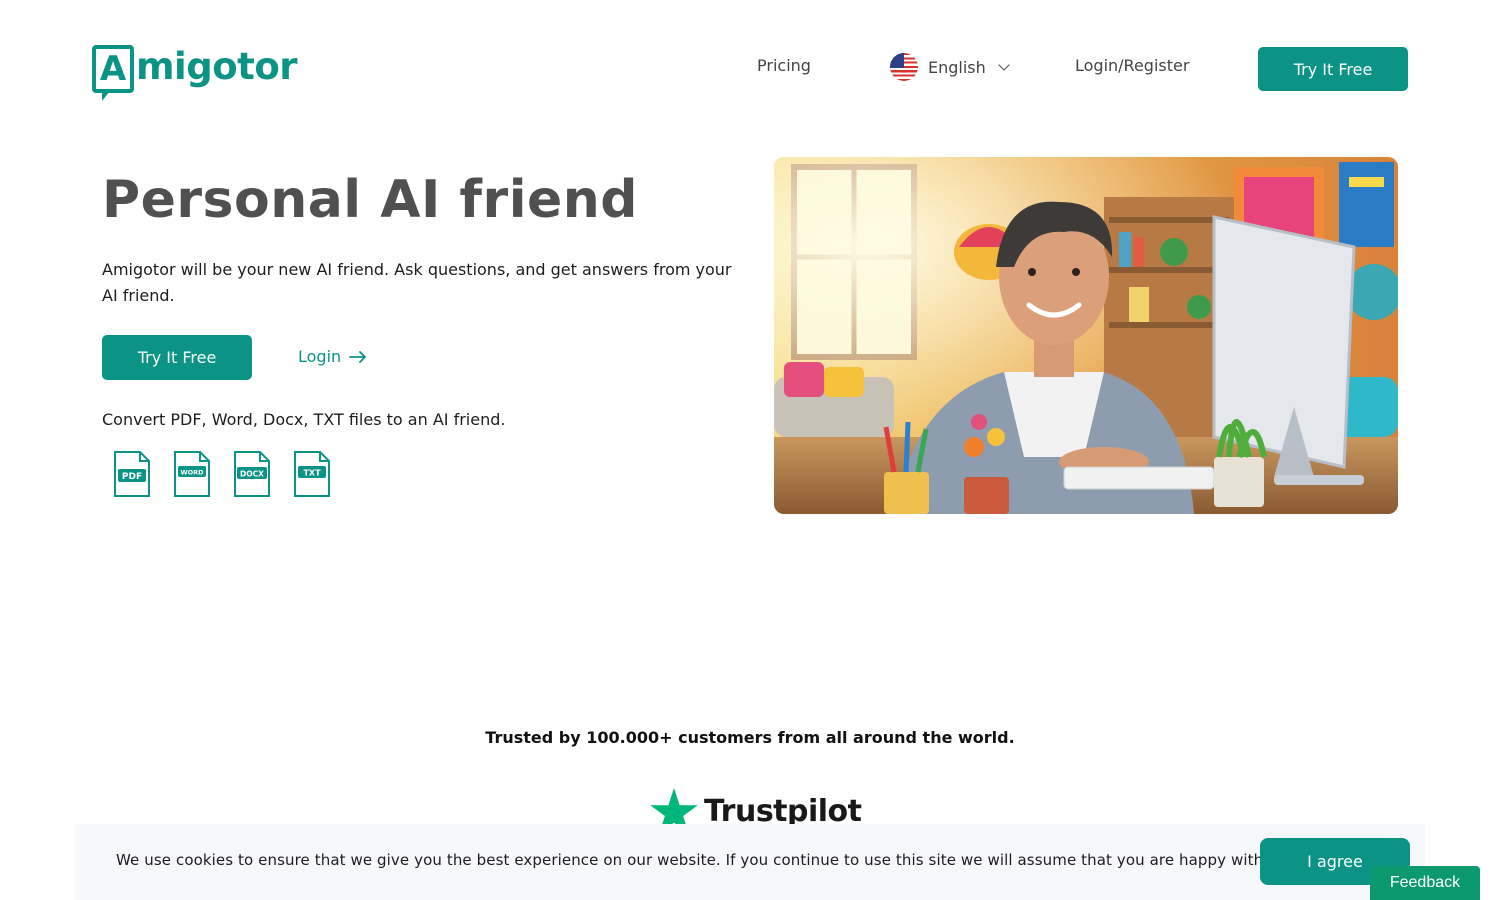  Describe the element at coordinates (222, 474) in the screenshot. I see `file-type-icons: PDF WORD DOCX TXT` at that location.